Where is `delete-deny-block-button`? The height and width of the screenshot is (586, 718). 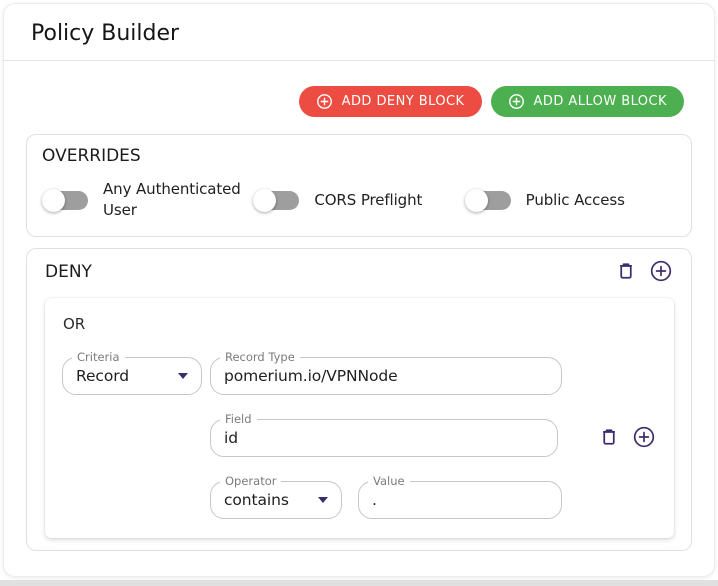 delete-deny-block-button is located at coordinates (626, 272).